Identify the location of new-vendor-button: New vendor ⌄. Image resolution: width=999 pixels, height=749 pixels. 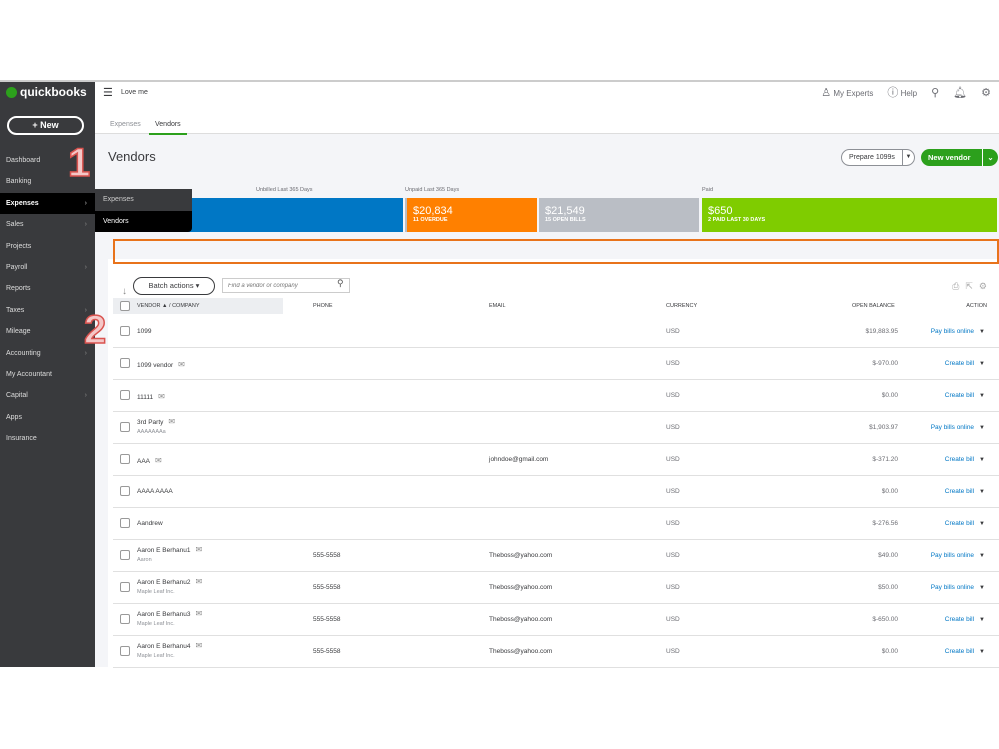
(959, 157).